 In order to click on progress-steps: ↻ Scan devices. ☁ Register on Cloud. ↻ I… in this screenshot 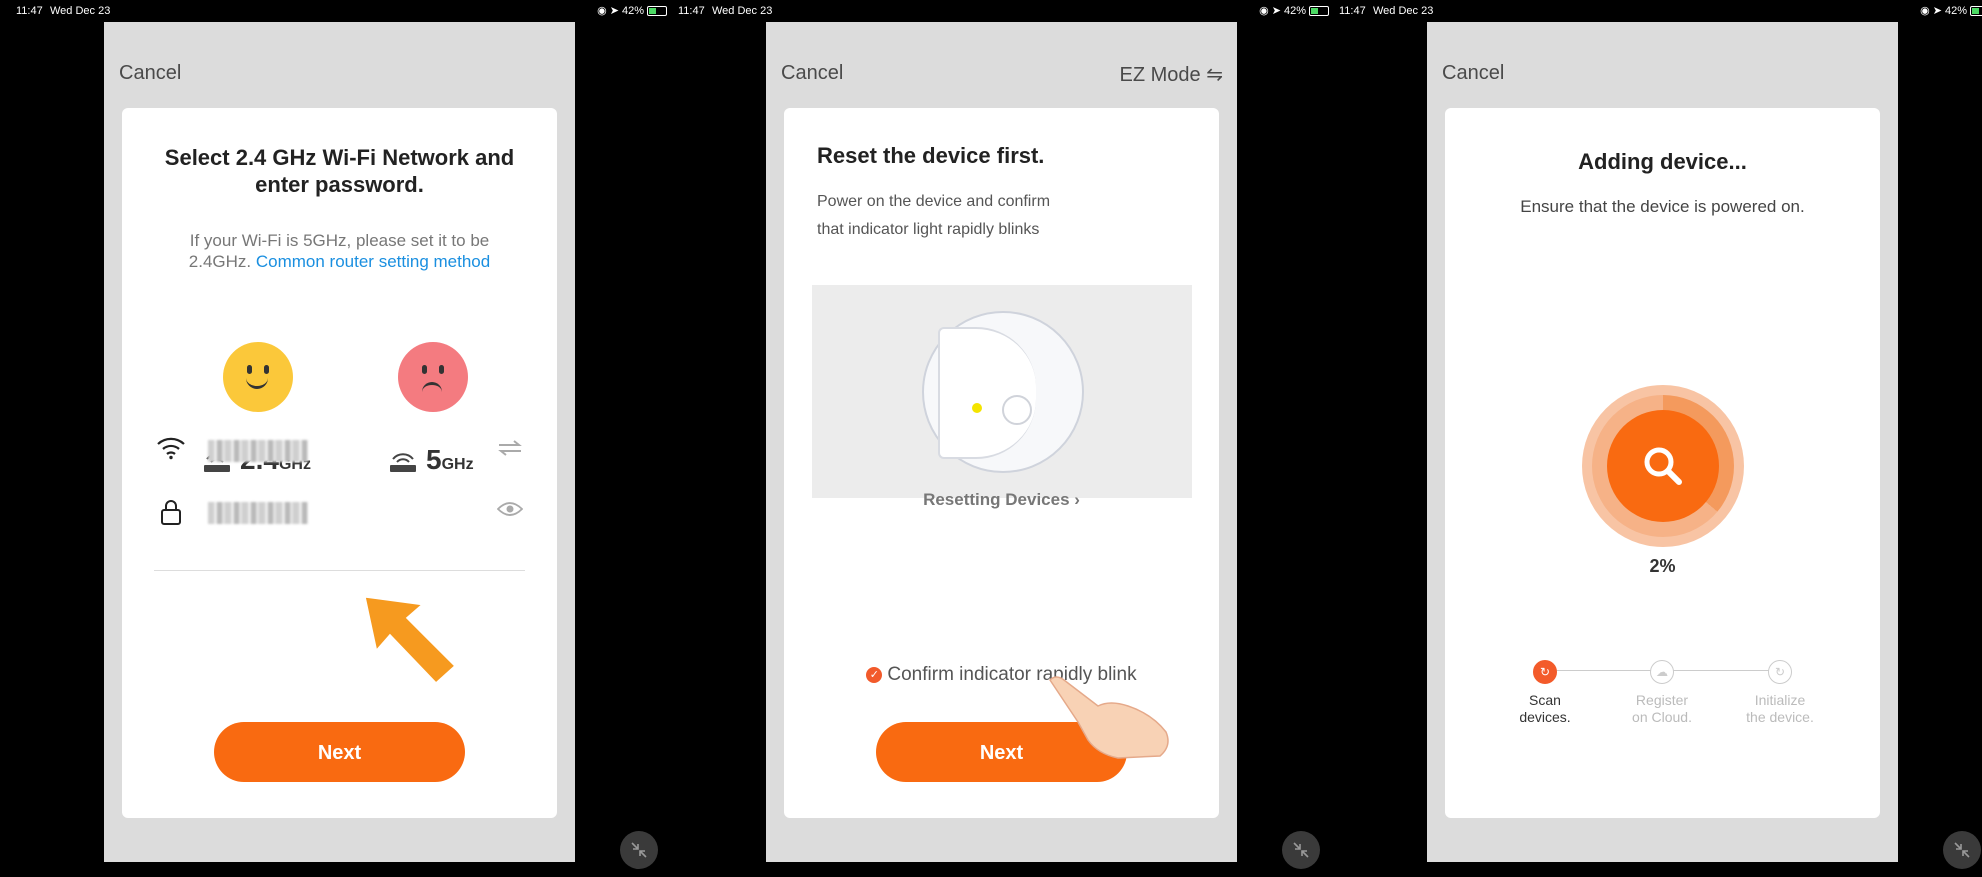, I will do `click(1662, 698)`.